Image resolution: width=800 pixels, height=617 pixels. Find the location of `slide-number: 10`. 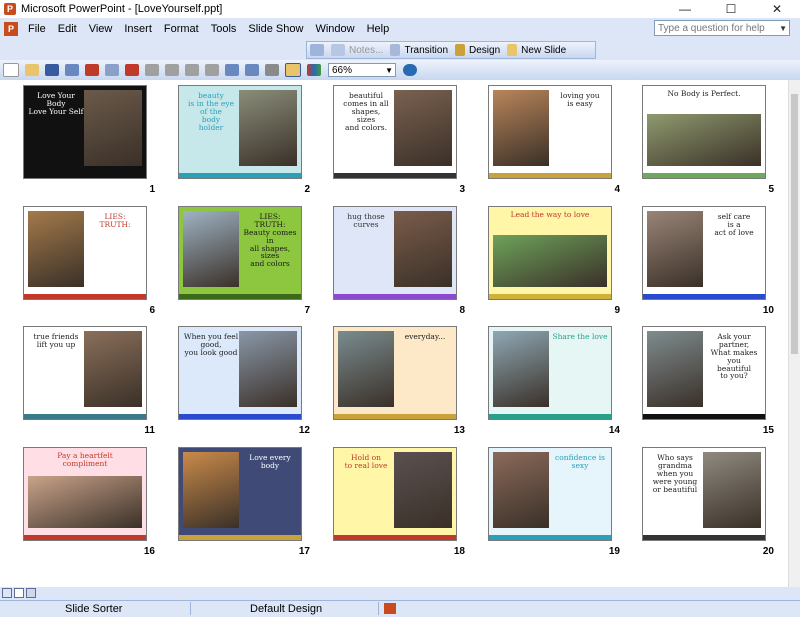

slide-number: 10 is located at coordinates (768, 310).